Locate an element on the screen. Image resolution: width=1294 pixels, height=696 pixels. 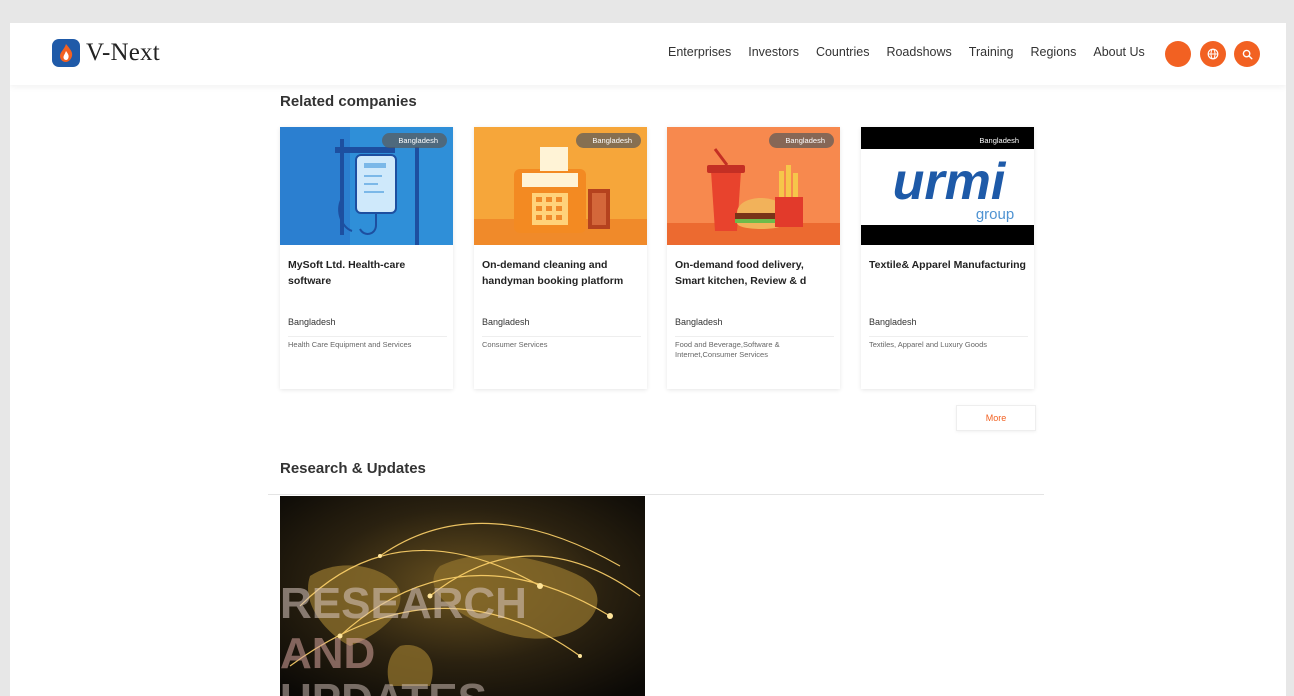
nav-item-roadshows: Roadshows is located at coordinates (918, 52).